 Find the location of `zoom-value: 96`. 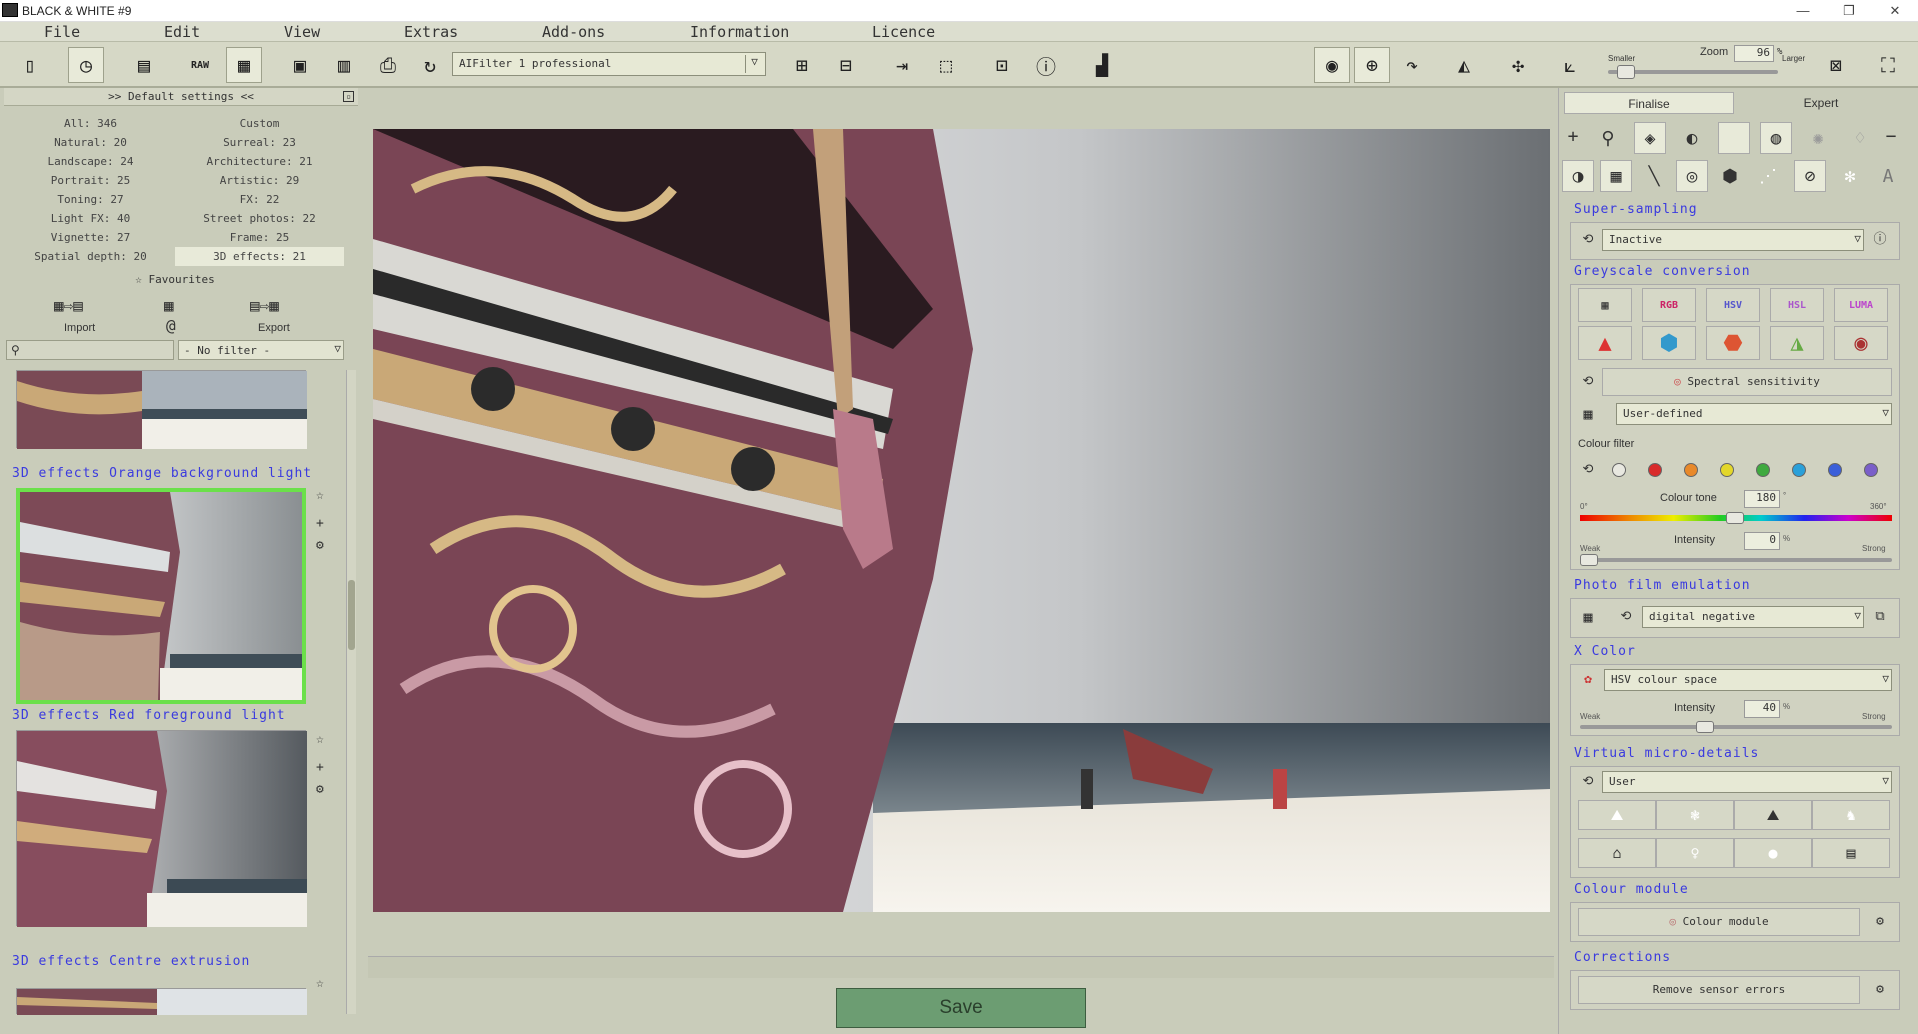

zoom-value: 96 is located at coordinates (1754, 53).